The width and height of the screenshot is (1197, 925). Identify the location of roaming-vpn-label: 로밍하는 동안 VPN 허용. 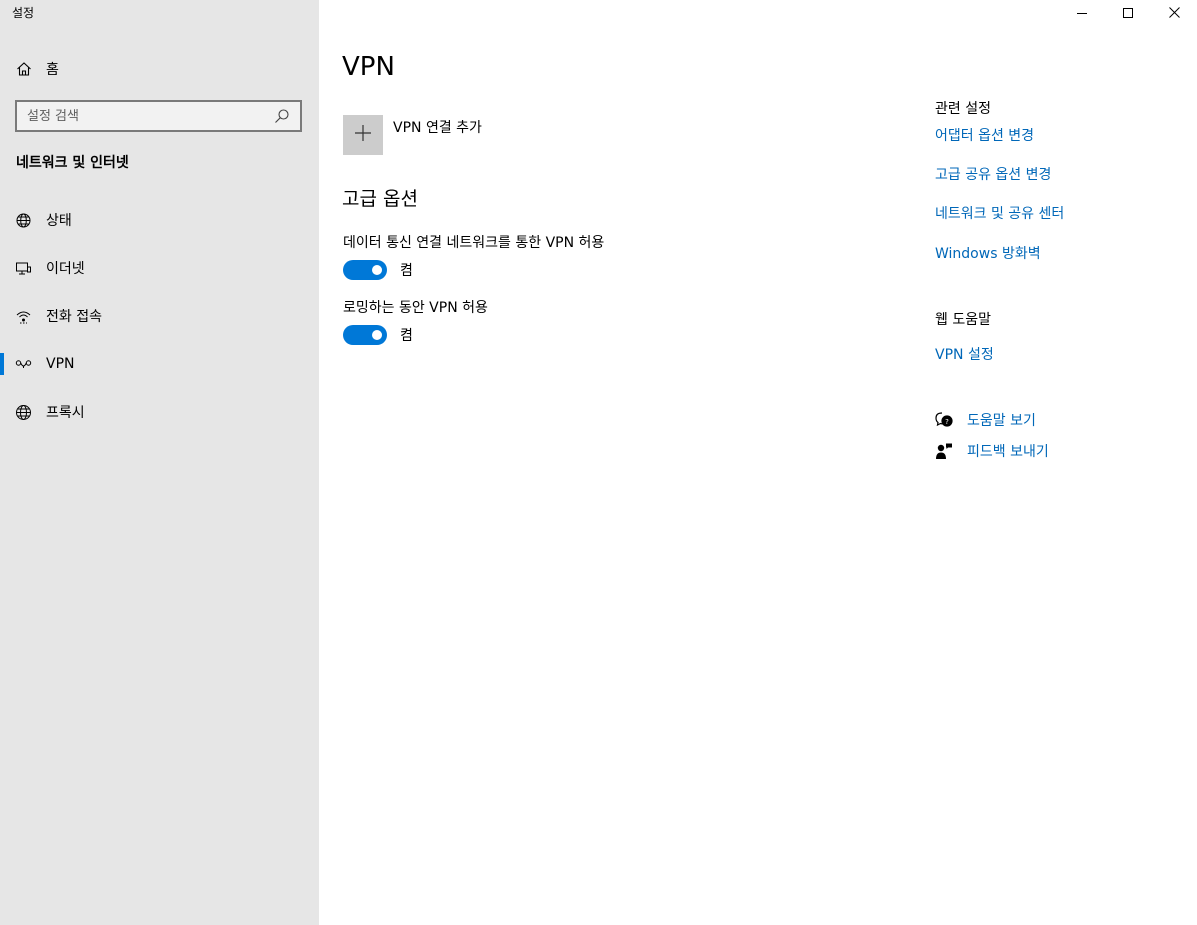
(415, 308).